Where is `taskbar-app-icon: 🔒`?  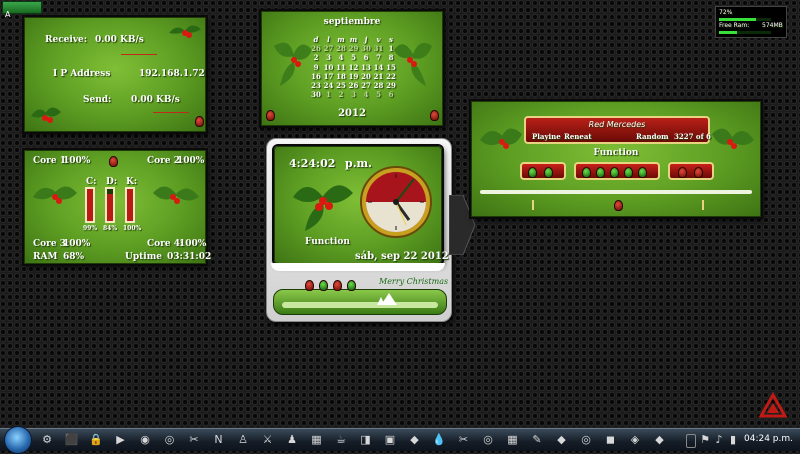 taskbar-app-icon: 🔒 is located at coordinates (96, 440).